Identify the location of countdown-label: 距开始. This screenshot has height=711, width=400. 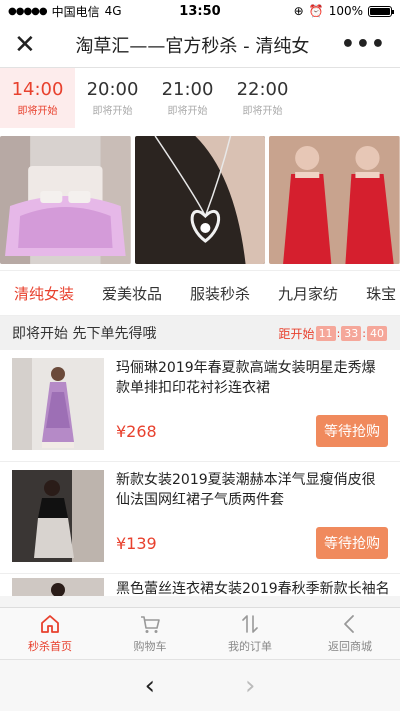
(296, 333).